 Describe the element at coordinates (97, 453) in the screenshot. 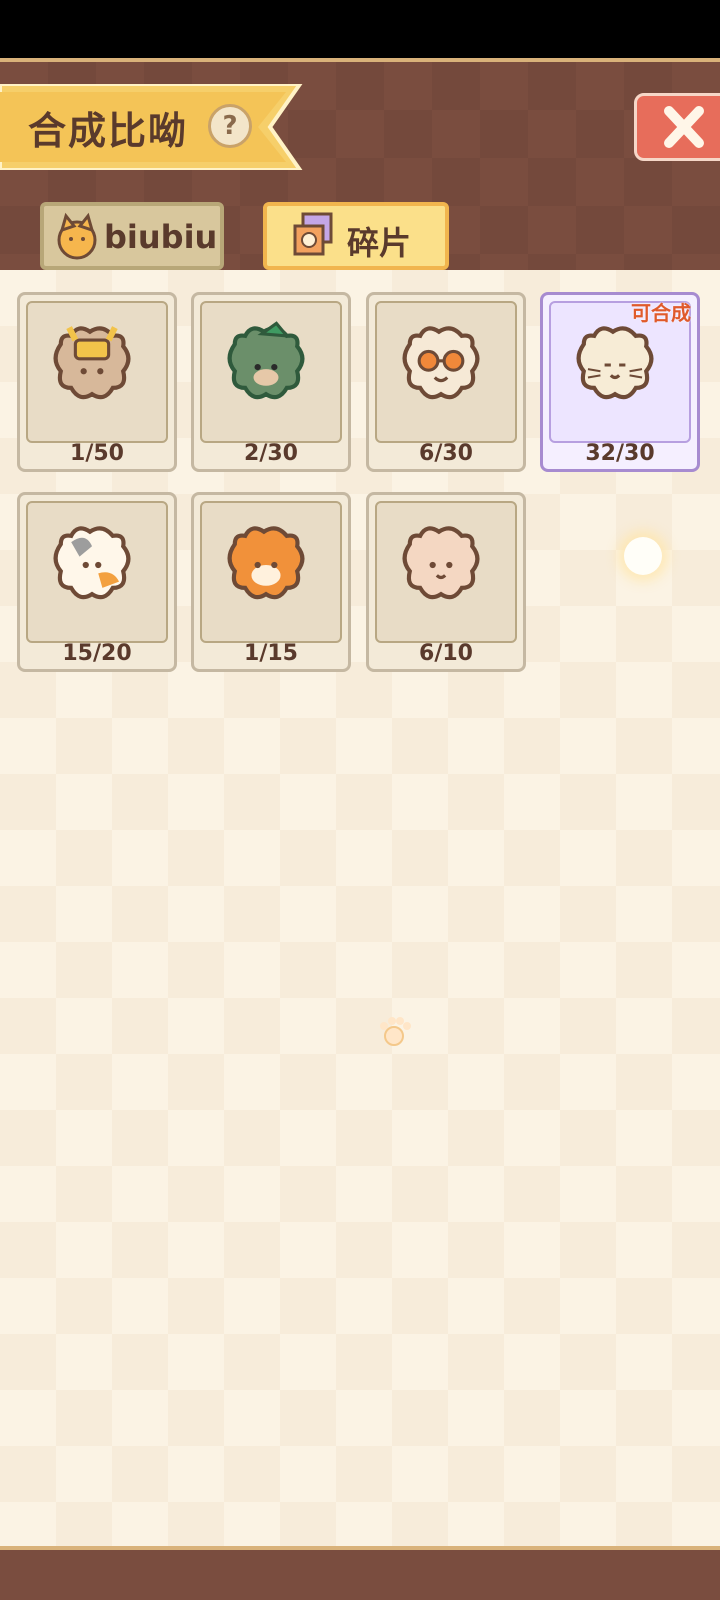

I see `fragment-count: 1/50` at that location.